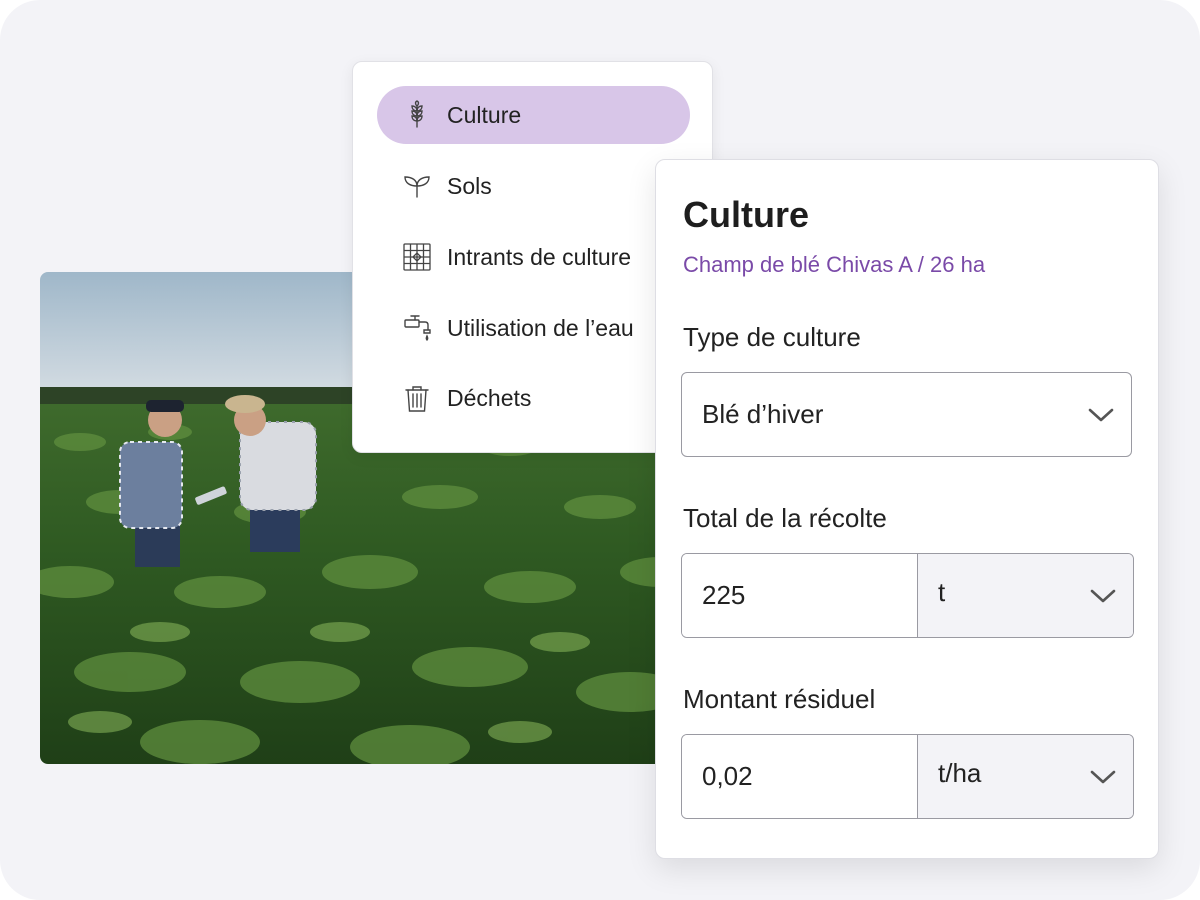 The width and height of the screenshot is (1200, 900). Describe the element at coordinates (417, 328) in the screenshot. I see `faucet-icon` at that location.